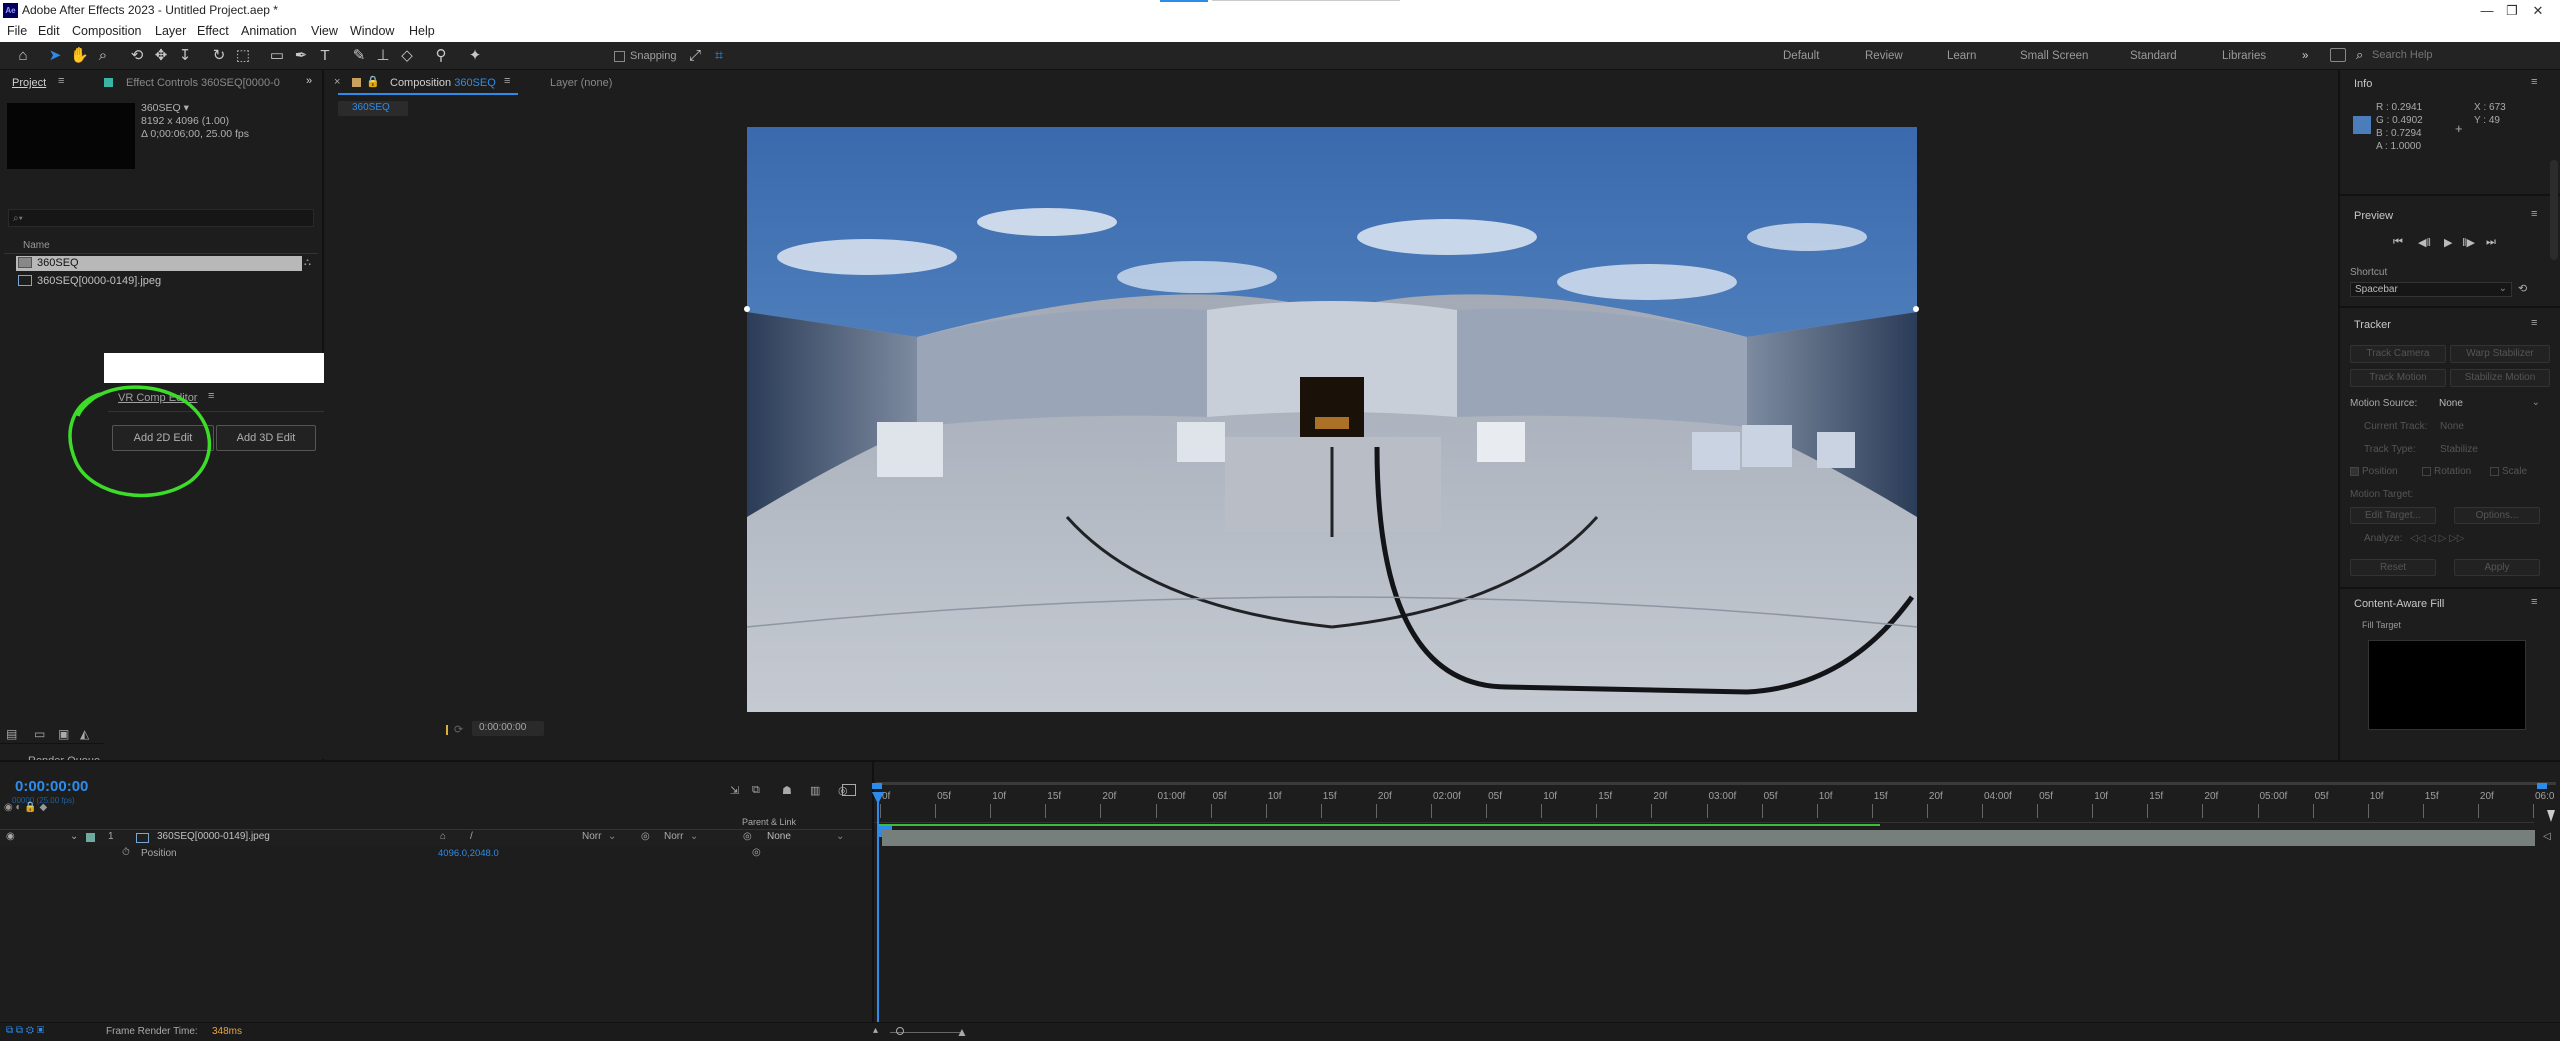 The width and height of the screenshot is (2560, 1041). I want to click on right-panel-scrollbar, so click(2554, 210).